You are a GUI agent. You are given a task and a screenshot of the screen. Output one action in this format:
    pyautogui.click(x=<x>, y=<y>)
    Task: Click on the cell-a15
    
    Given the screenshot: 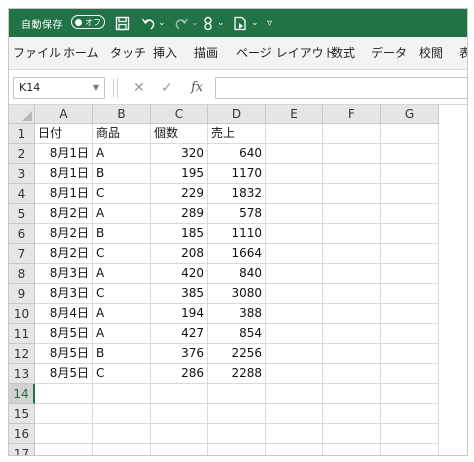 What is the action you would take?
    pyautogui.click(x=64, y=414)
    